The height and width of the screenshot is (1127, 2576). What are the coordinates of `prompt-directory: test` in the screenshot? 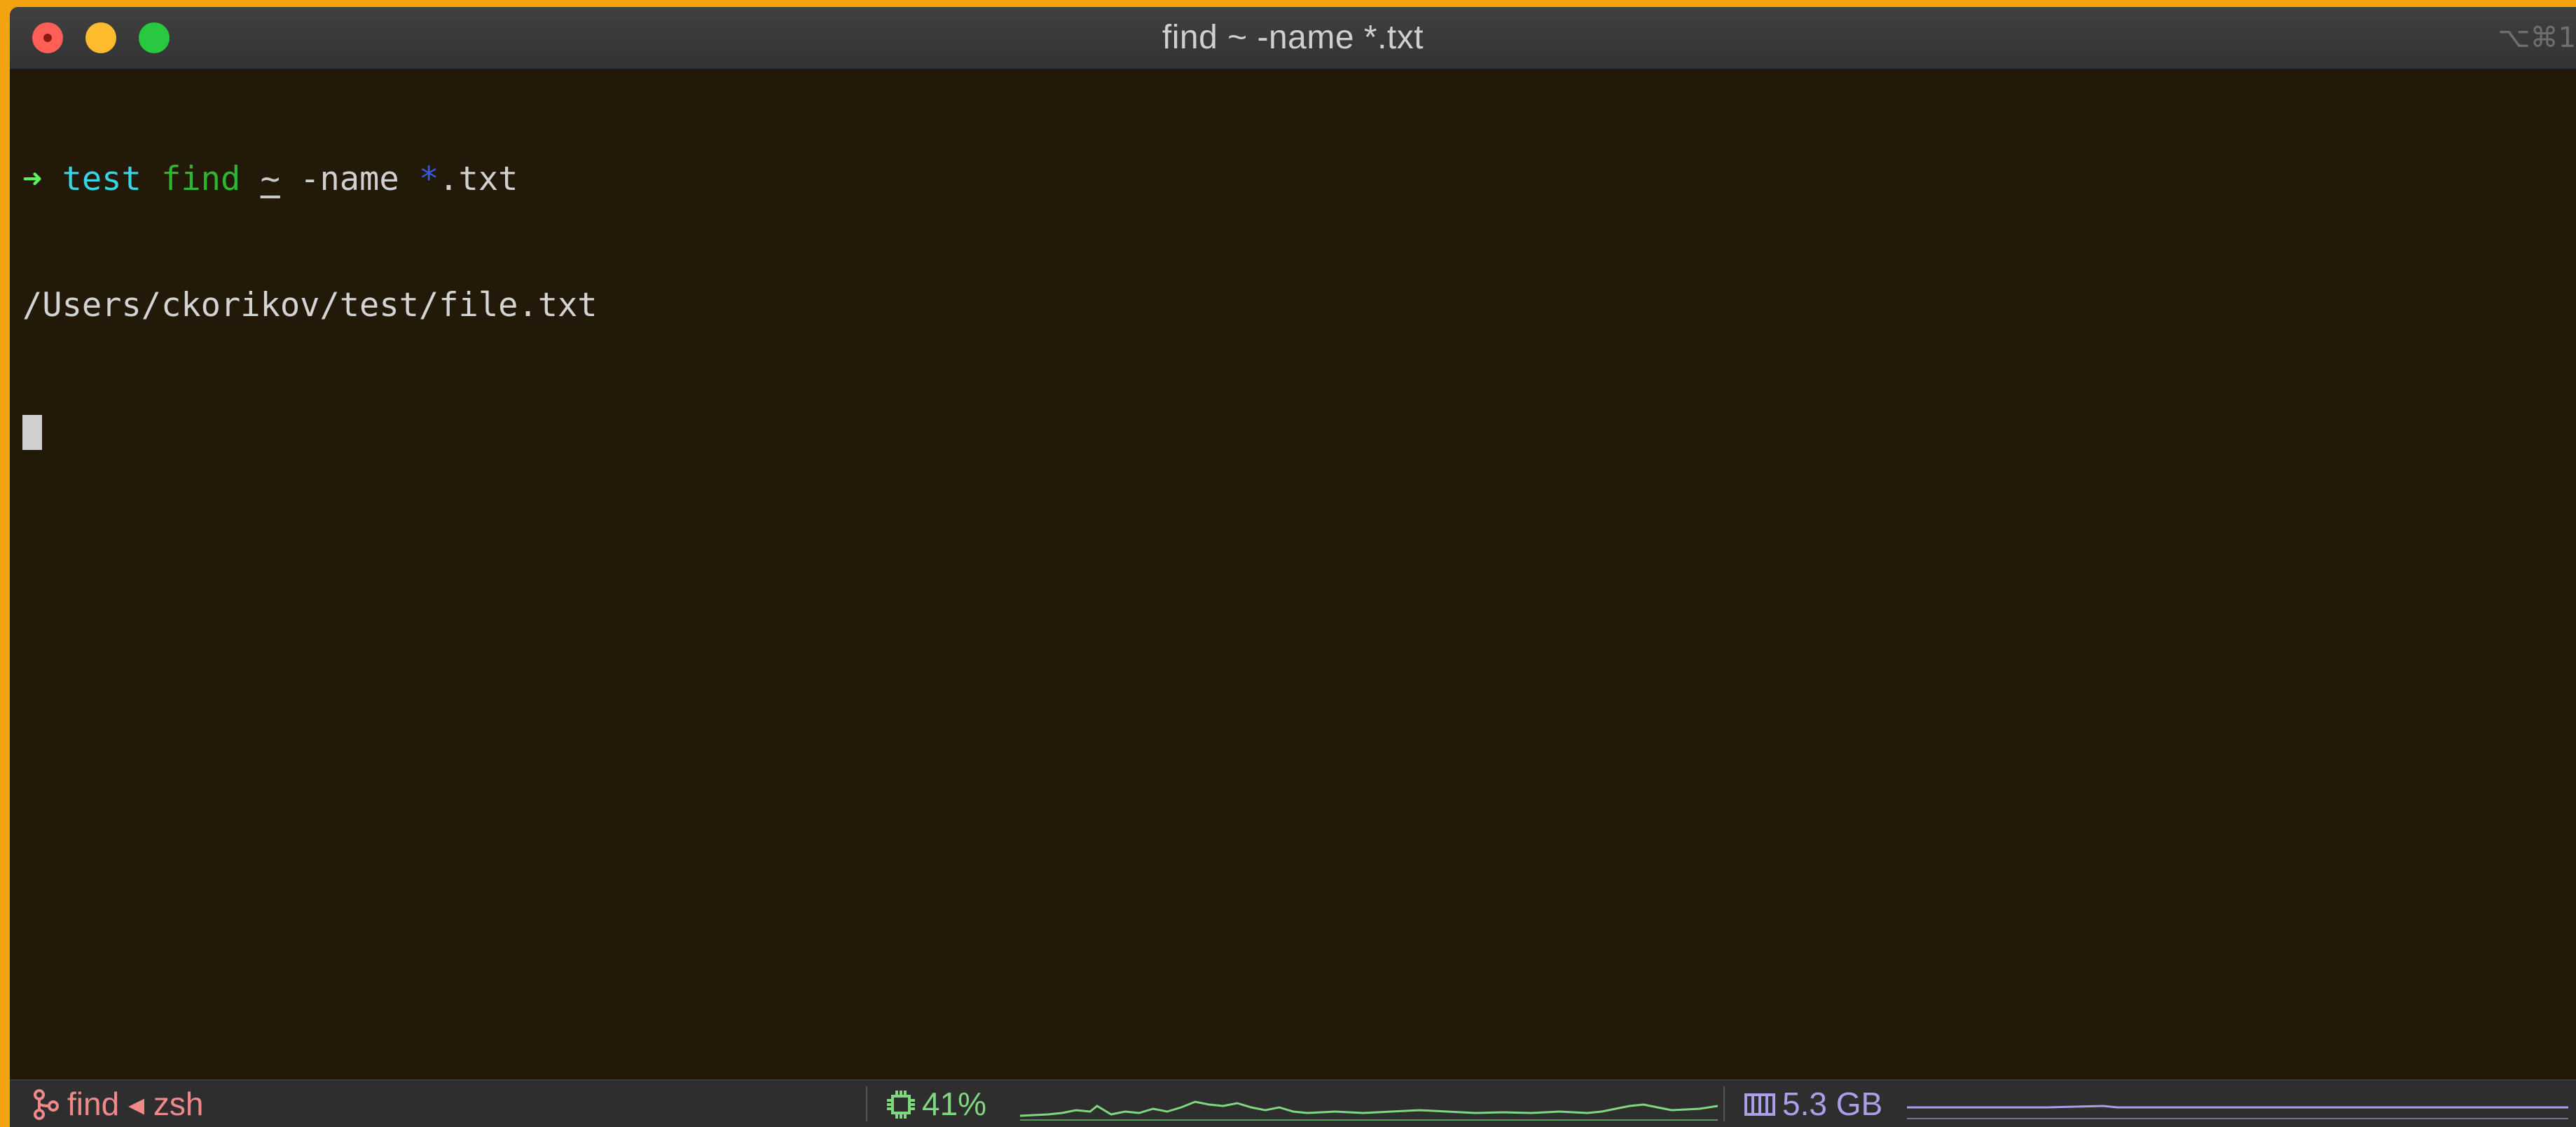 It's located at (102, 179).